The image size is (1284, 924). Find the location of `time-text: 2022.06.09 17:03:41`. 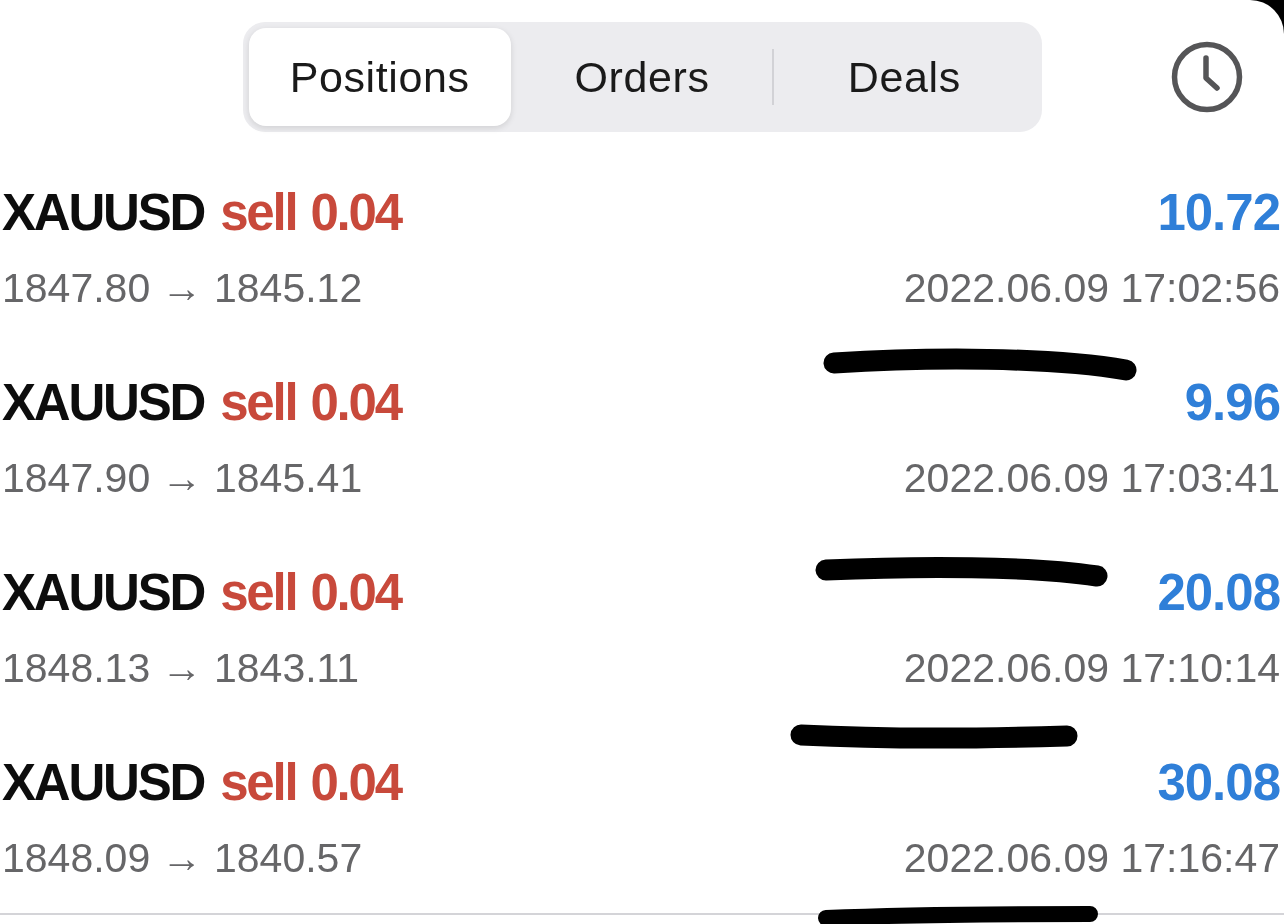

time-text: 2022.06.09 17:03:41 is located at coordinates (1091, 478).